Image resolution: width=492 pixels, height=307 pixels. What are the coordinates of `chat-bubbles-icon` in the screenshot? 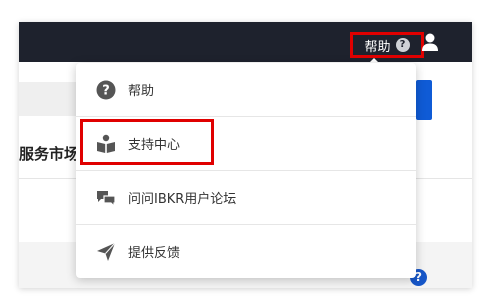 It's located at (106, 198).